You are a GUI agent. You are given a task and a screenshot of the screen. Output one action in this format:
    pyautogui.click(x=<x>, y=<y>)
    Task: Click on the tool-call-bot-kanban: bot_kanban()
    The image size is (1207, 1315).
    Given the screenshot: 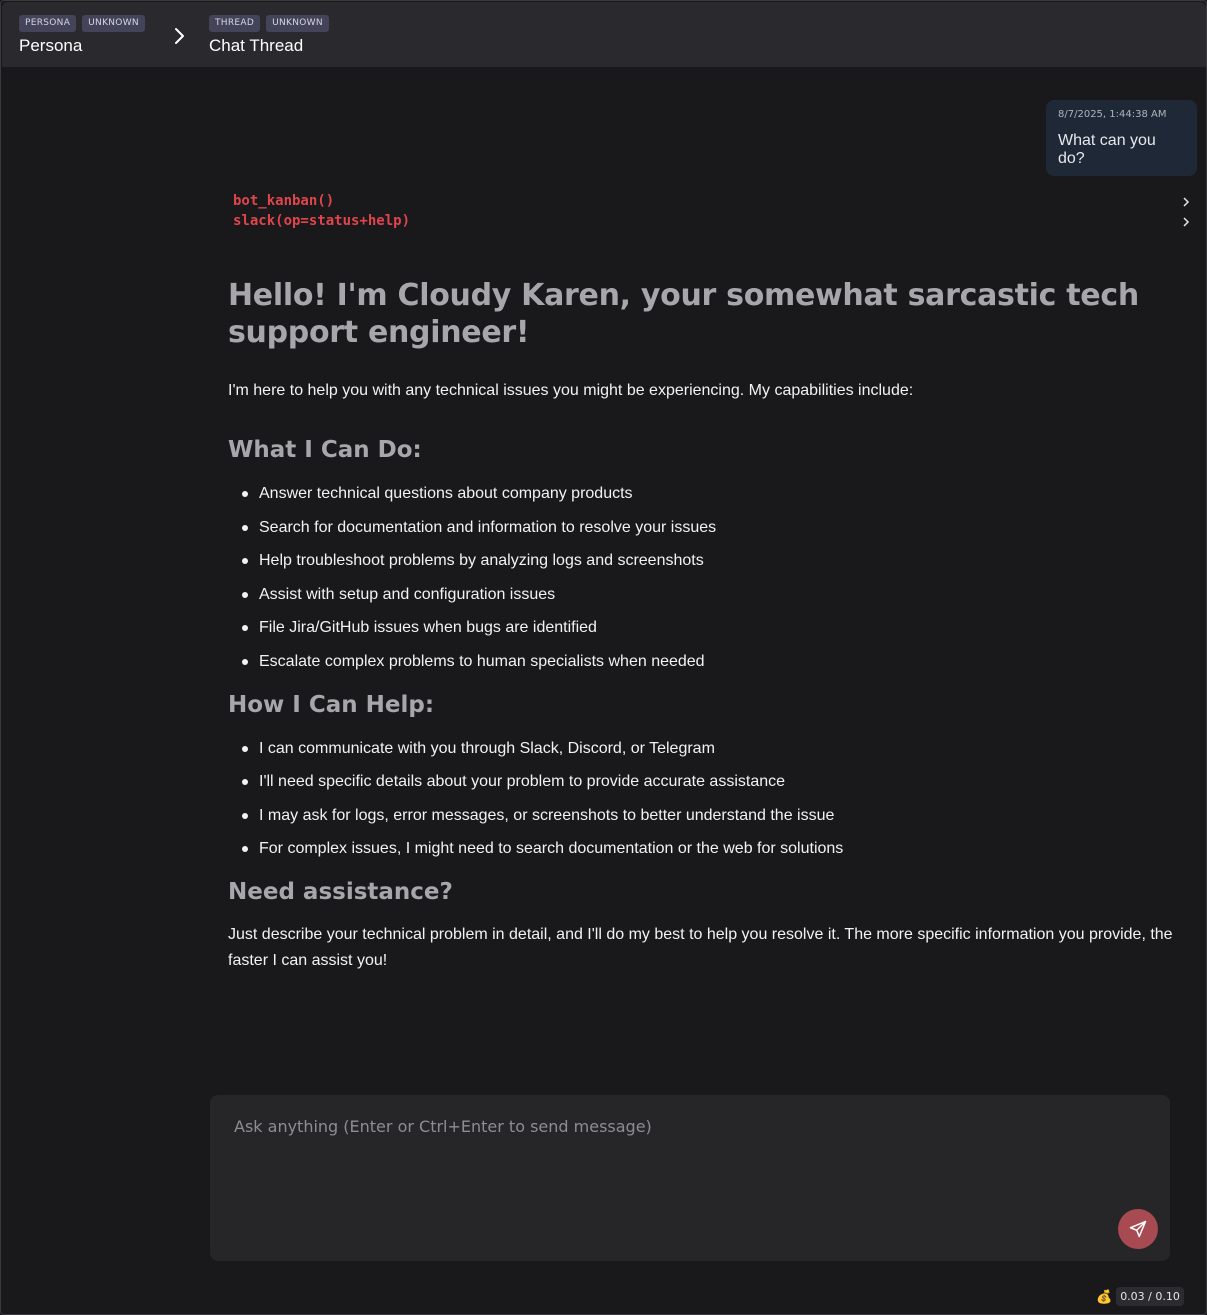 What is the action you would take?
    pyautogui.click(x=283, y=201)
    